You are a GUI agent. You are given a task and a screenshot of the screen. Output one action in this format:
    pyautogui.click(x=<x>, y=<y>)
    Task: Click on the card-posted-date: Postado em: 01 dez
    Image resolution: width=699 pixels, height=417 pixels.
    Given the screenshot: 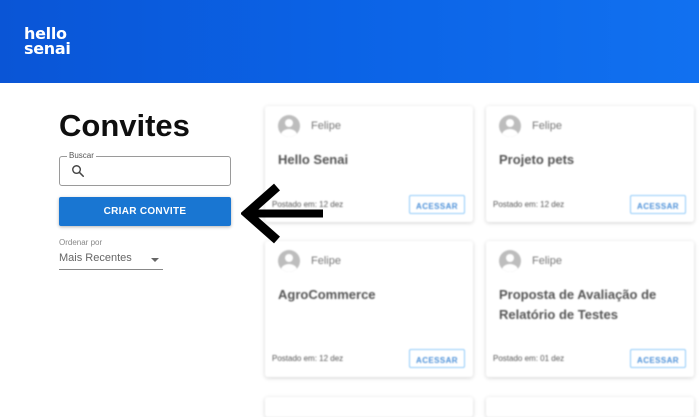 What is the action you would take?
    pyautogui.click(x=529, y=358)
    